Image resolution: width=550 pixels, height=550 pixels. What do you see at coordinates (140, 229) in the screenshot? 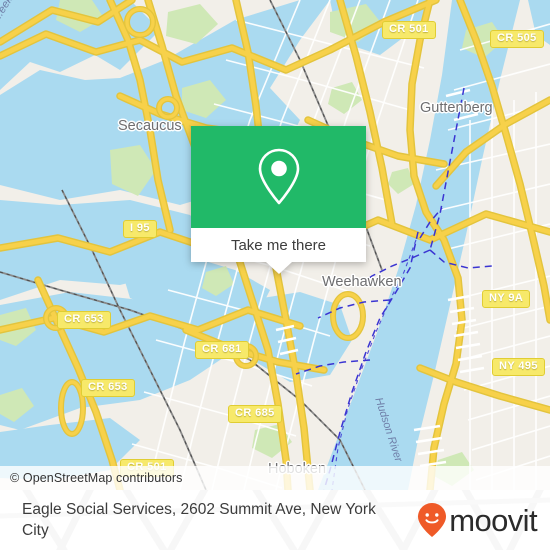
I see `route-shield-i-95: I 95` at bounding box center [140, 229].